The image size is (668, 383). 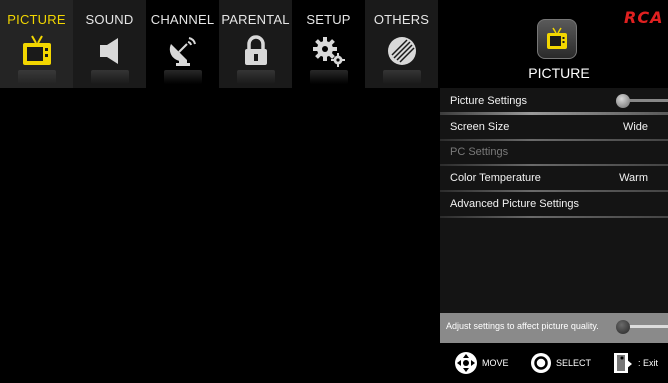 What do you see at coordinates (559, 73) in the screenshot?
I see `section-title: PICTURE` at bounding box center [559, 73].